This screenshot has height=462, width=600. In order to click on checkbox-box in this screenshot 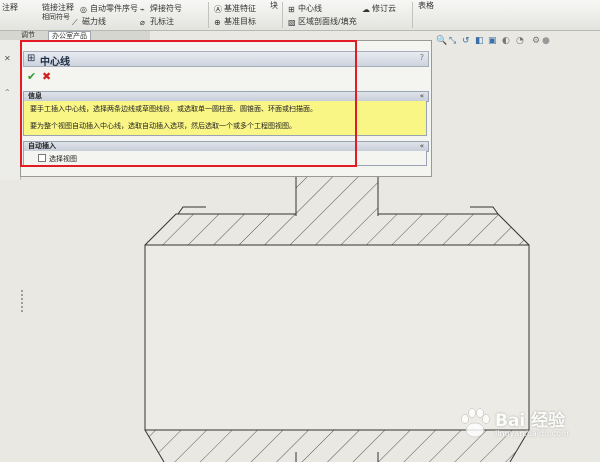, I will do `click(42, 158)`.